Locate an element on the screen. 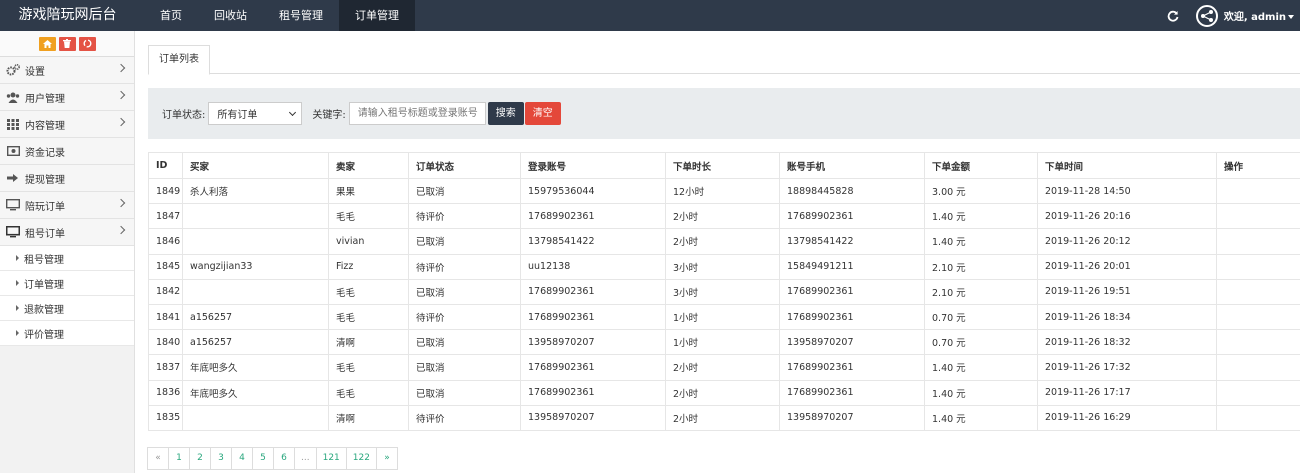  table-cell: 13958970207 is located at coordinates (852, 417).